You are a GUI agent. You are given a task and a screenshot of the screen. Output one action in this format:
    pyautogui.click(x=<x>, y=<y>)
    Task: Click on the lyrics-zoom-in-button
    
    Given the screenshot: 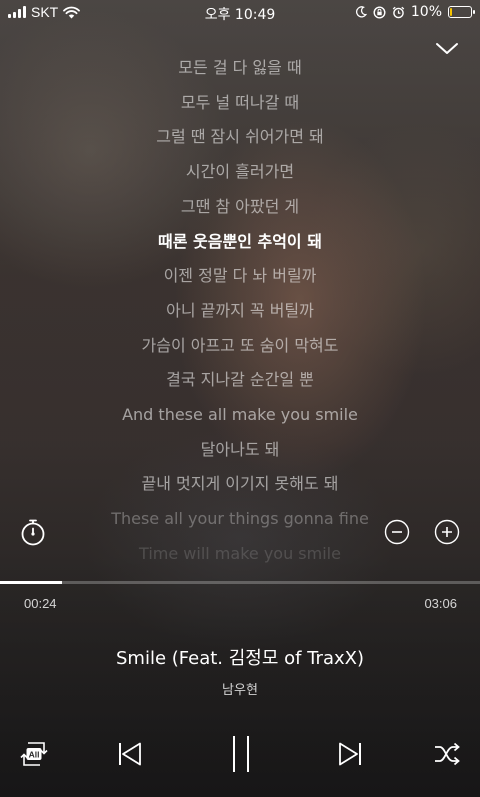 What is the action you would take?
    pyautogui.click(x=447, y=532)
    